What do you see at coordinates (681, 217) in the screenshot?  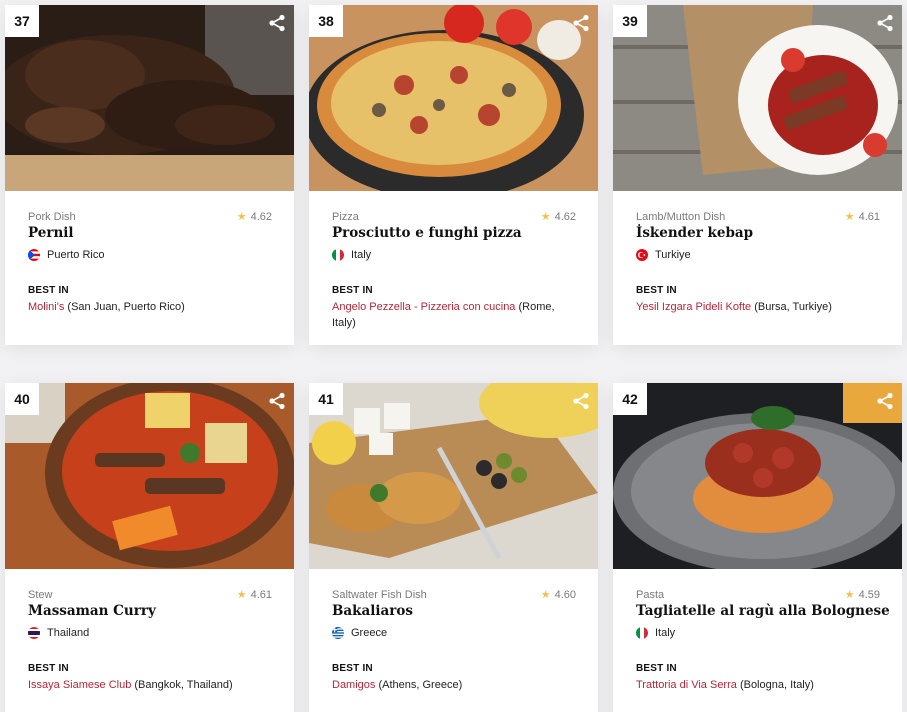 I see `dish-category: Lamb/Mutton Dish` at bounding box center [681, 217].